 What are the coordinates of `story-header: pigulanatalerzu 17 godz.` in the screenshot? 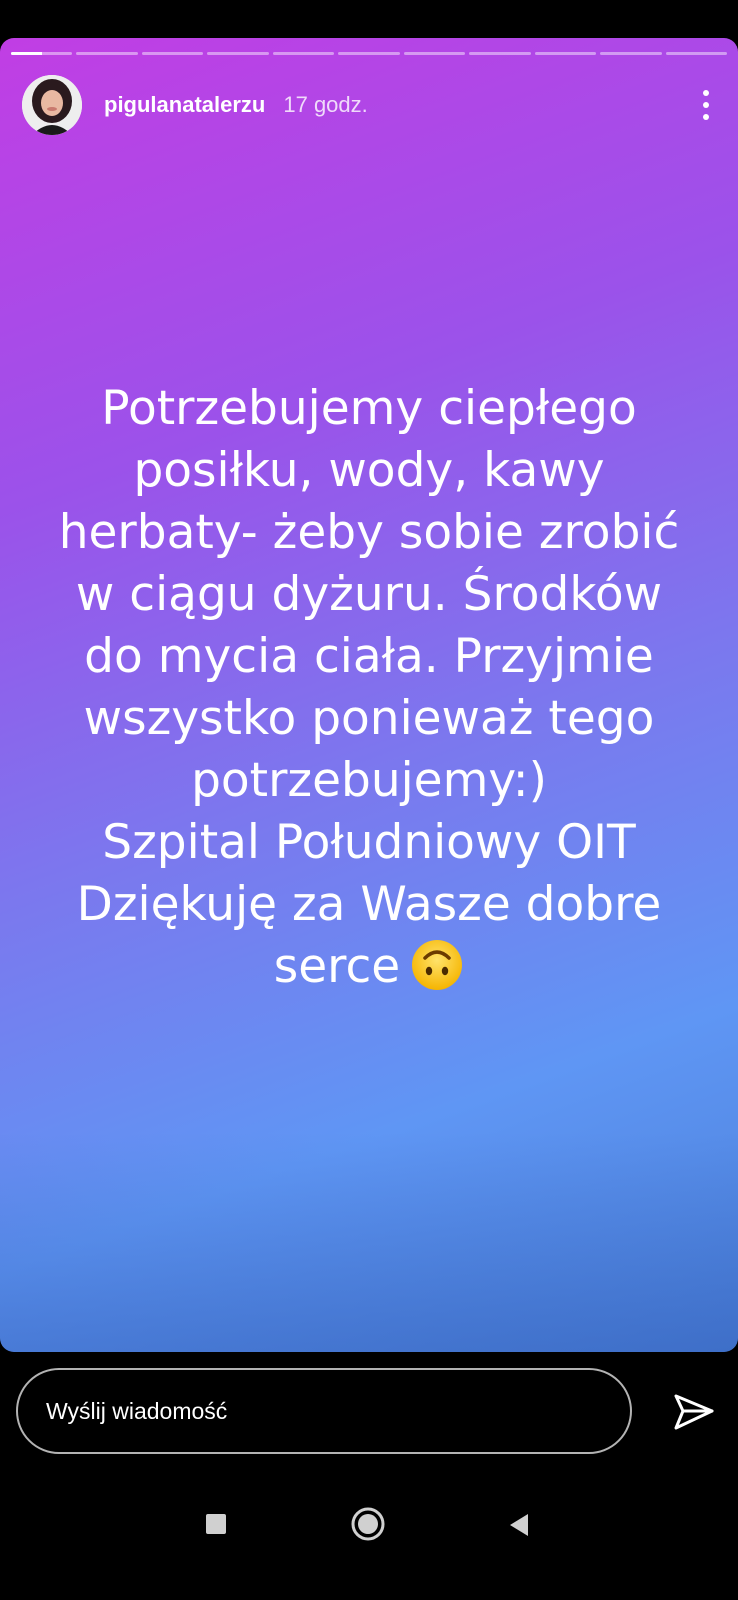 It's located at (370, 105).